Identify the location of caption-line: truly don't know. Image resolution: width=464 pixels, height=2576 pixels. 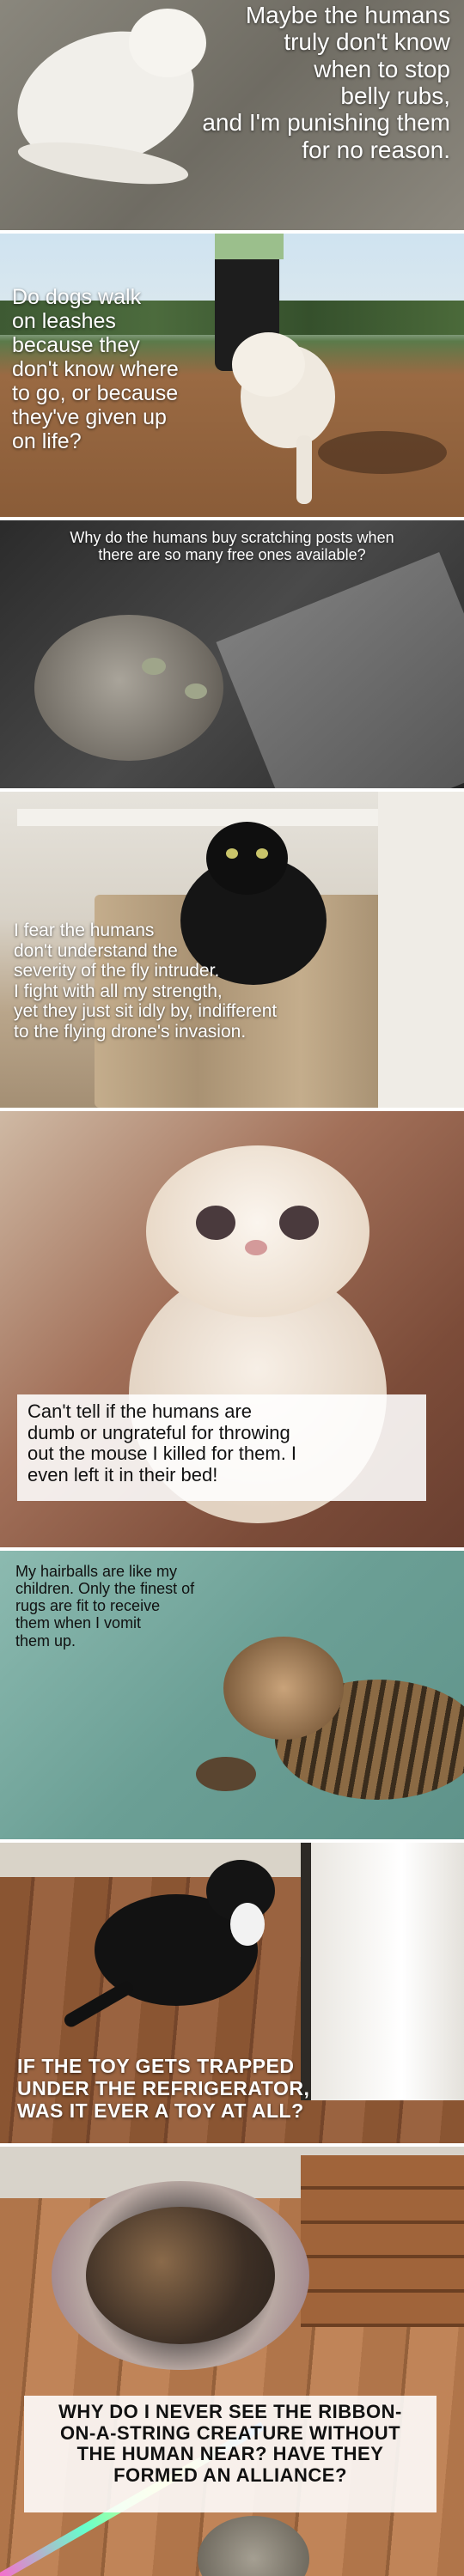
(367, 42).